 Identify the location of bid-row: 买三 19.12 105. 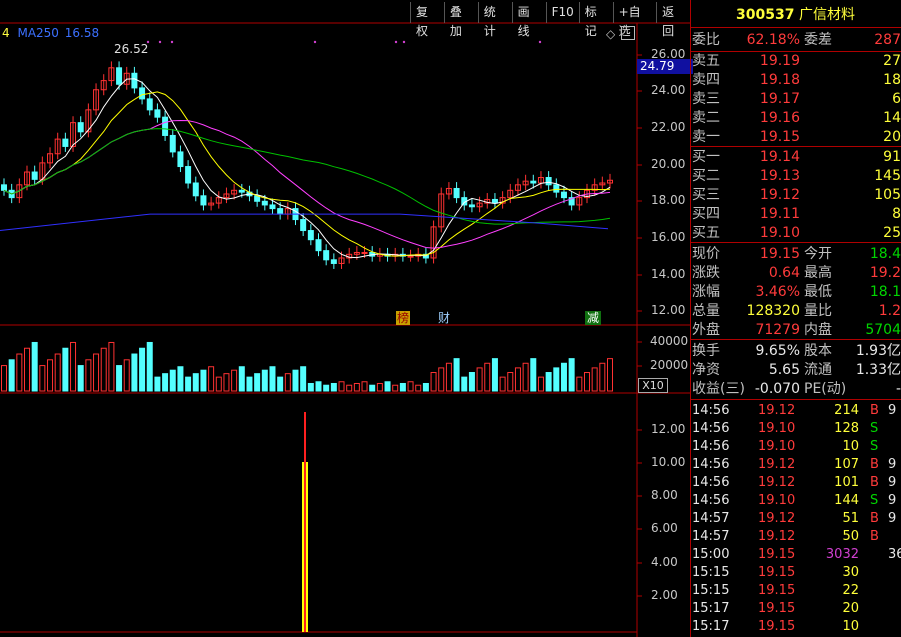
(795, 195).